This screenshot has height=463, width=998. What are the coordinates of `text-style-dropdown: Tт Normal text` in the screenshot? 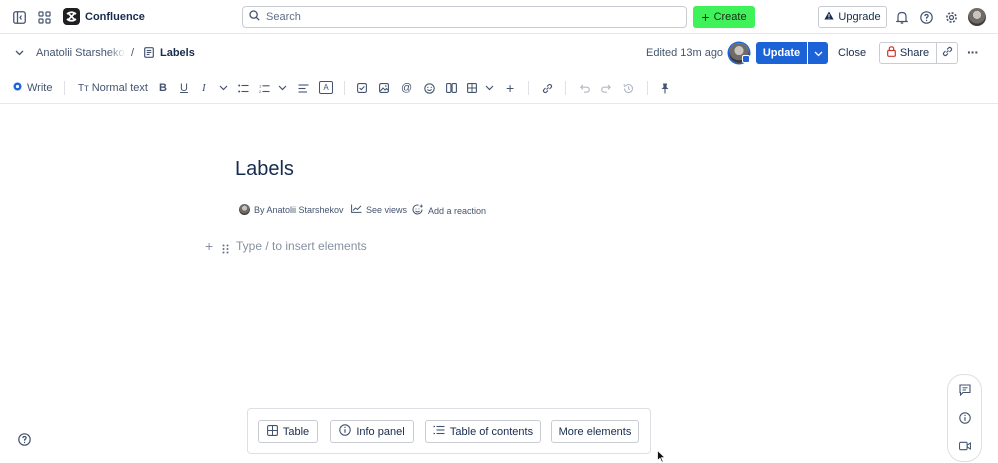 It's located at (113, 88).